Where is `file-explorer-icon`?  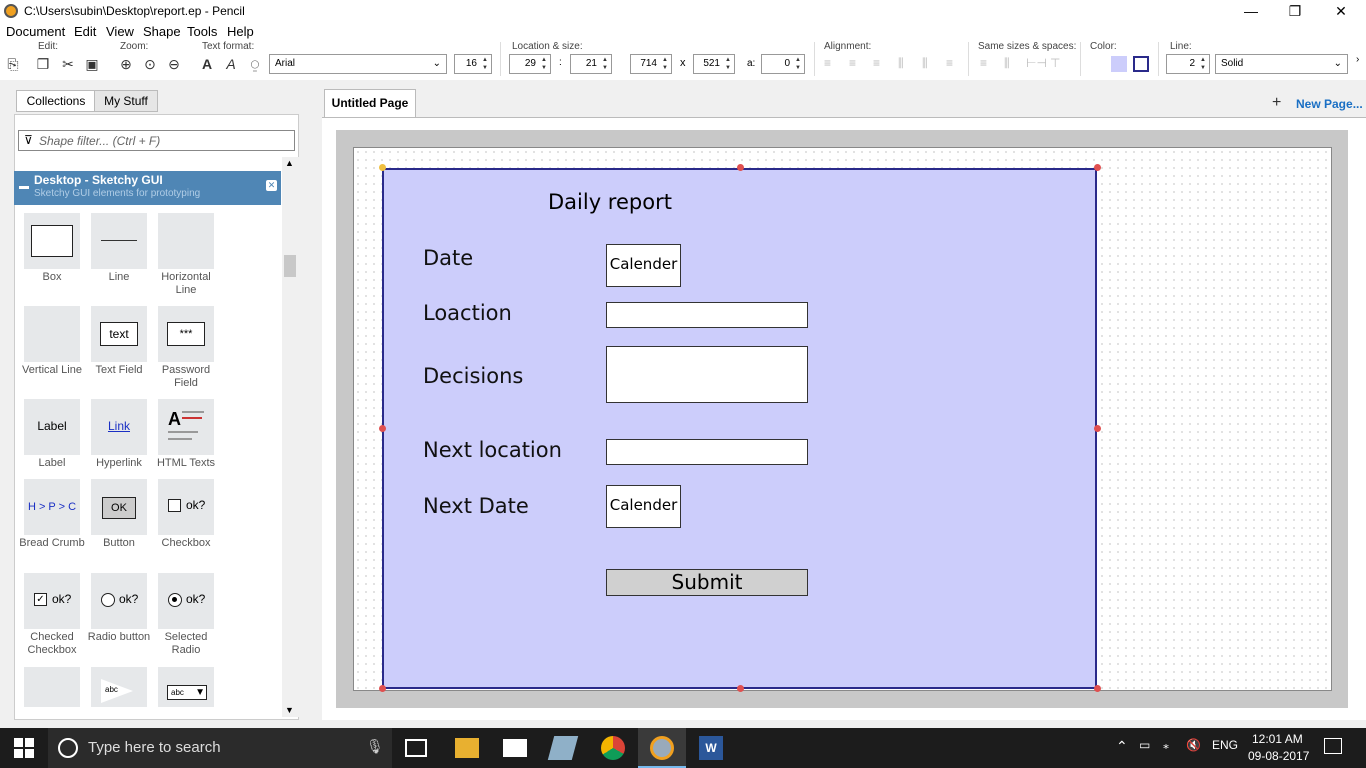
file-explorer-icon is located at coordinates (467, 748).